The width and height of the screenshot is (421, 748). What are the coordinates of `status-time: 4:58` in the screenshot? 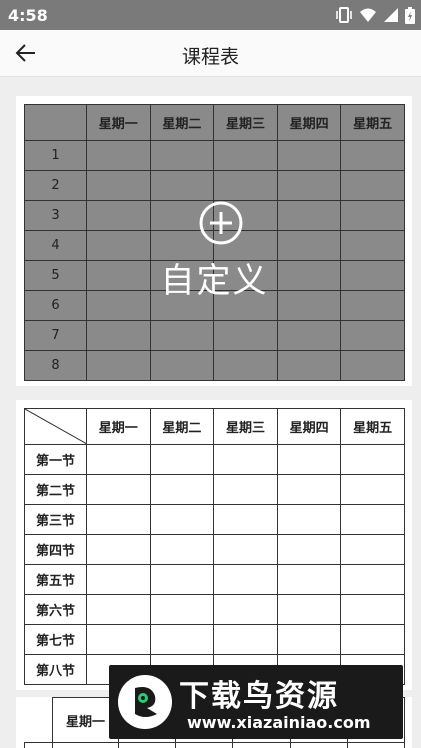 It's located at (28, 15).